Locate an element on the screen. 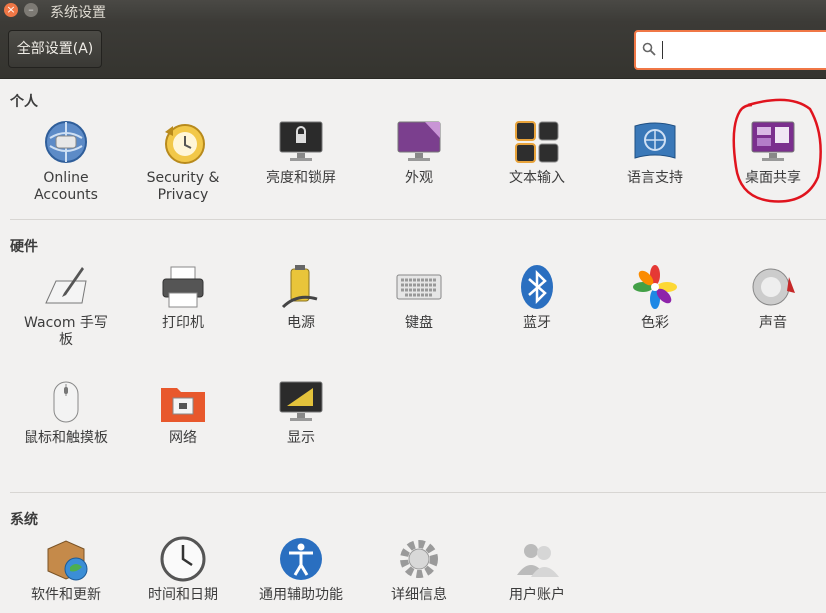  item-label: 网络 is located at coordinates (183, 438).